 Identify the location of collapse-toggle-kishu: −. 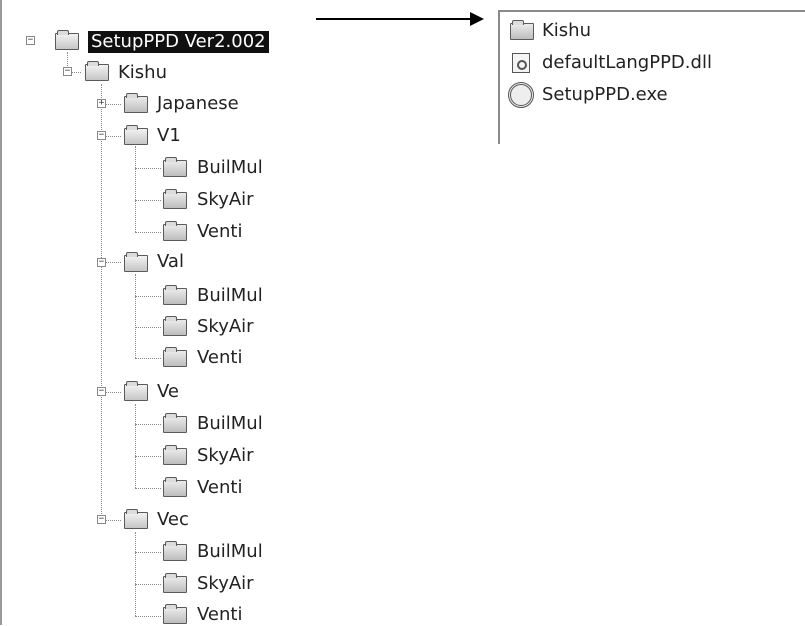
(67, 71).